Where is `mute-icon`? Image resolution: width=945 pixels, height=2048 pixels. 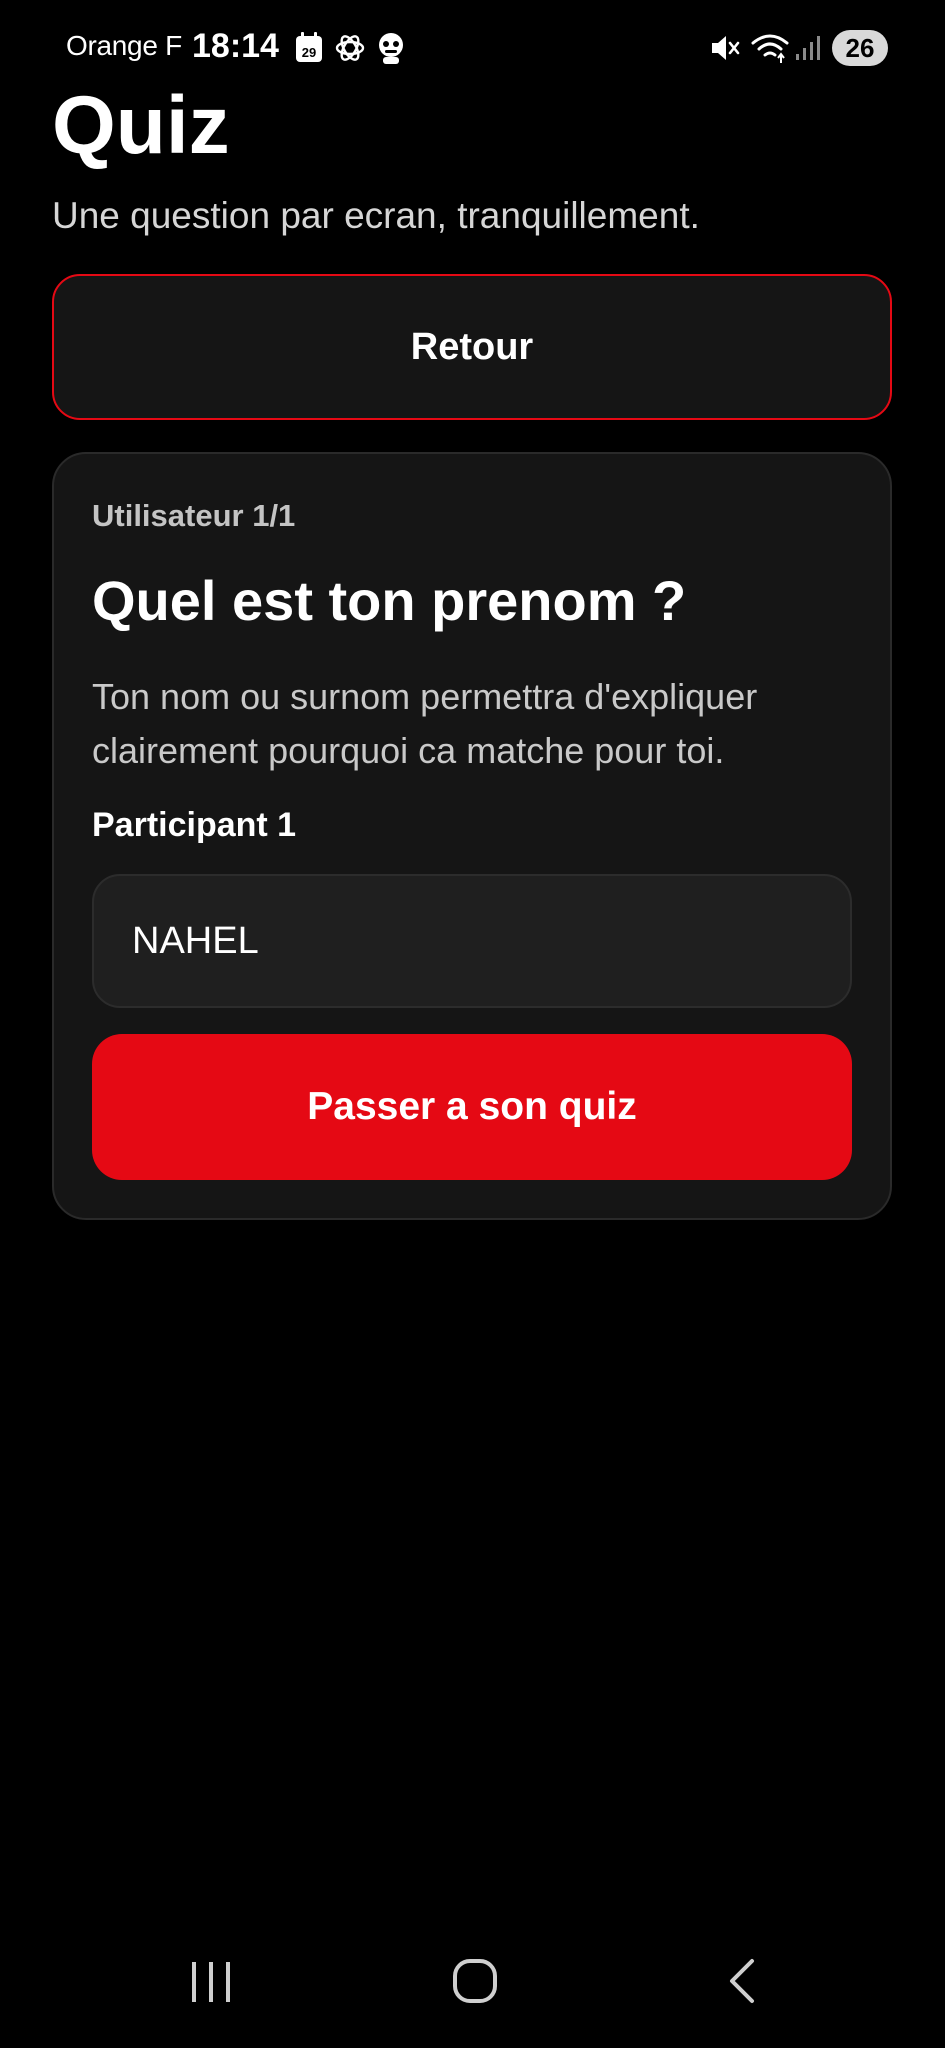 mute-icon is located at coordinates (726, 48).